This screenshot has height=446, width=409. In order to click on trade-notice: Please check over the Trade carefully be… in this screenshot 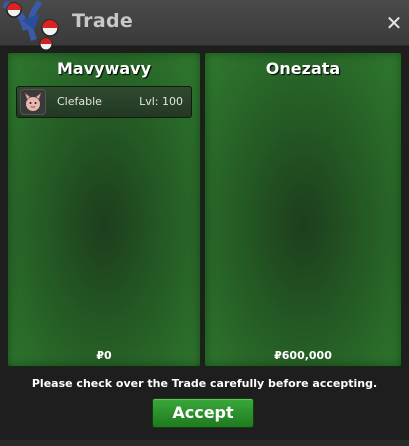, I will do `click(204, 383)`.